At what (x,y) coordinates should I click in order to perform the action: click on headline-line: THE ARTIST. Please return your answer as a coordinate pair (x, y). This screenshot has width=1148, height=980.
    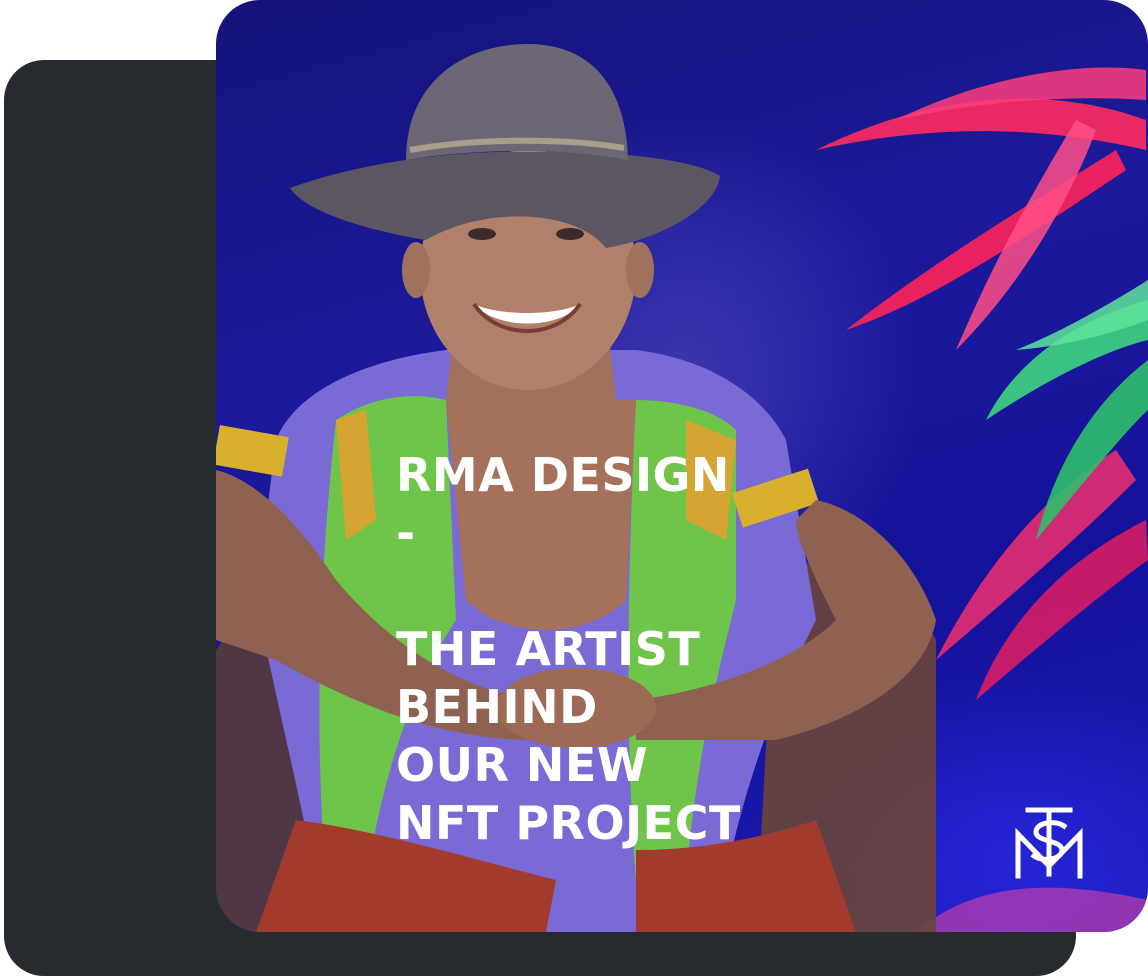
    Looking at the image, I should click on (548, 649).